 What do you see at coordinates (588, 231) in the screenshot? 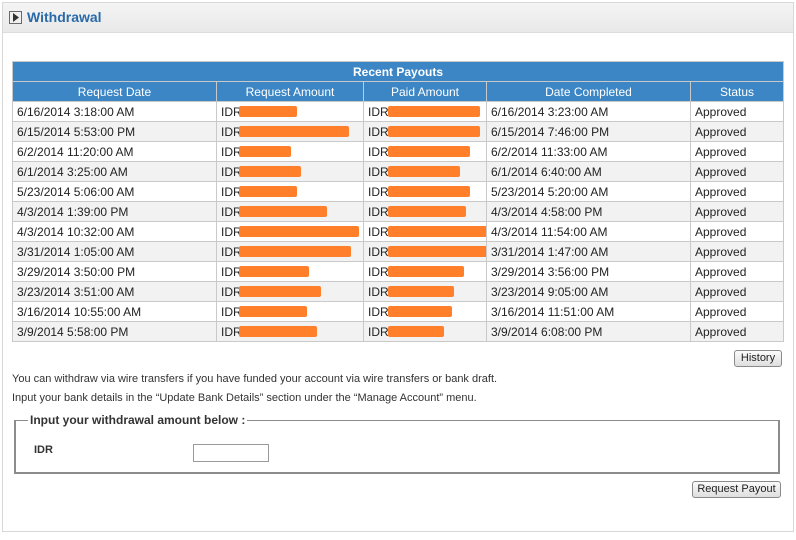
I see `cell-date-completed: 4/3/2014 11:54:00 AM` at bounding box center [588, 231].